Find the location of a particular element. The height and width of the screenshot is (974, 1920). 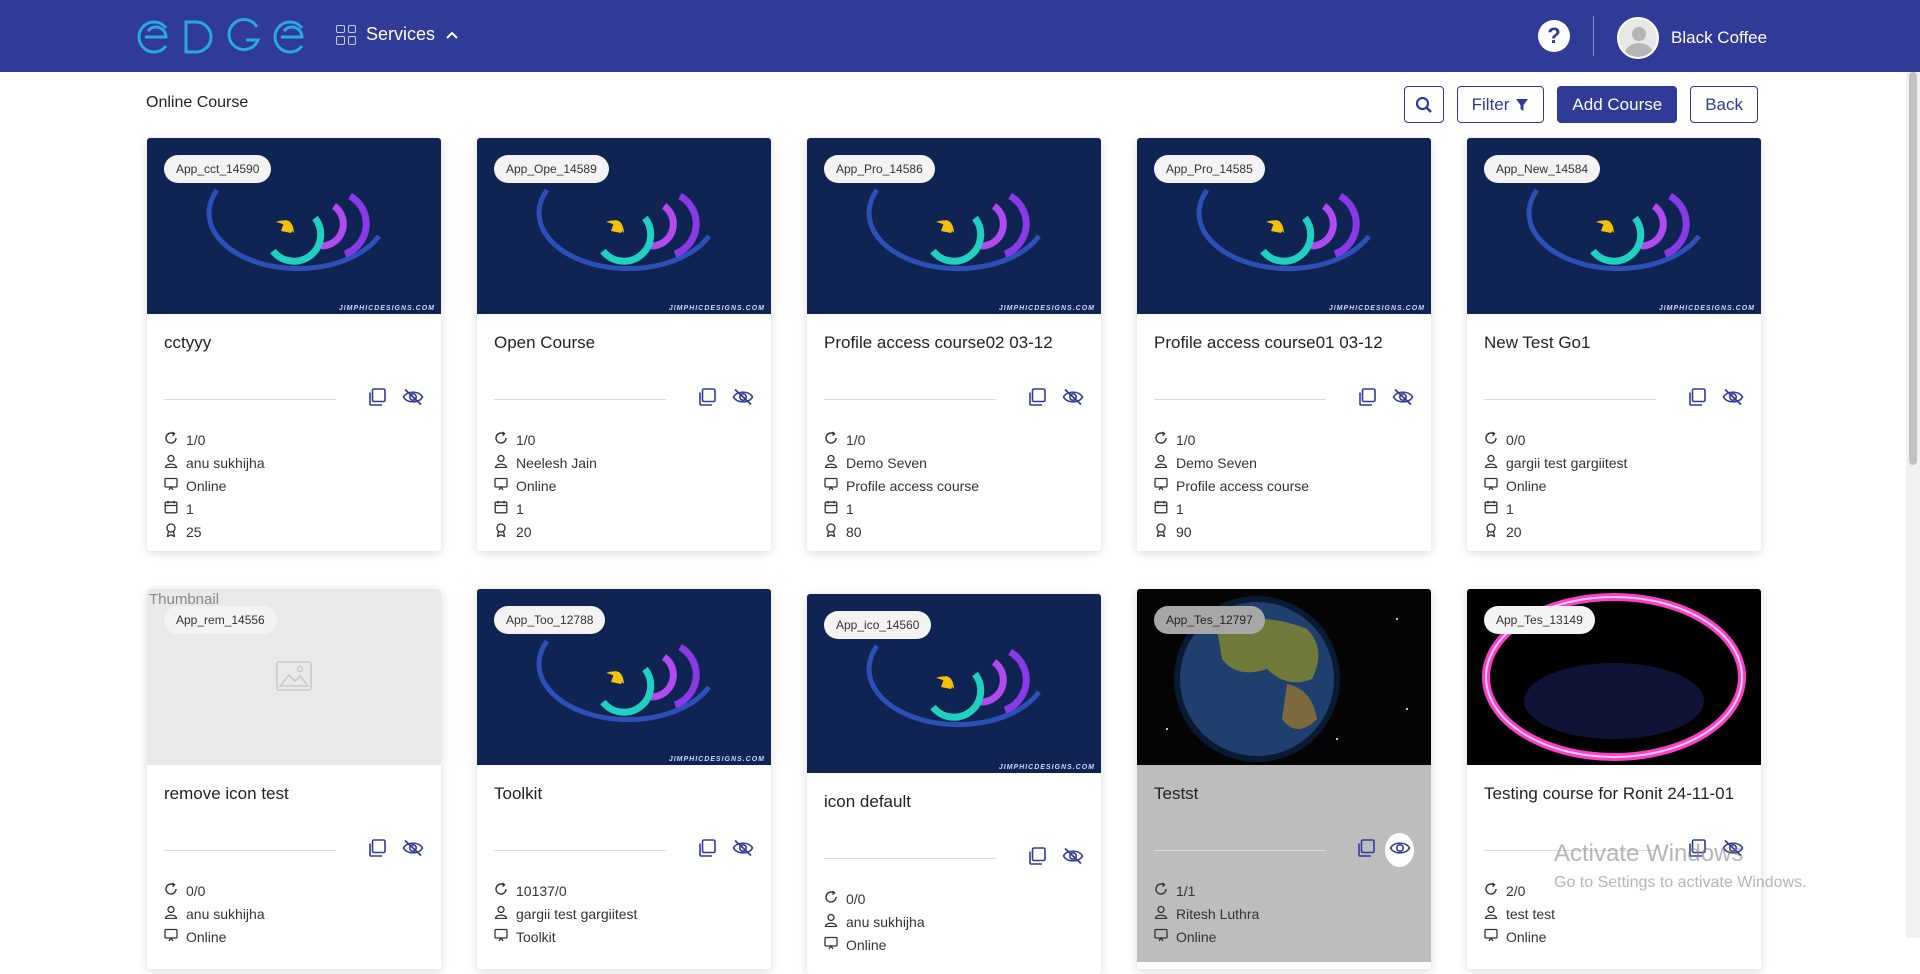

user-icon is located at coordinates (501, 462).